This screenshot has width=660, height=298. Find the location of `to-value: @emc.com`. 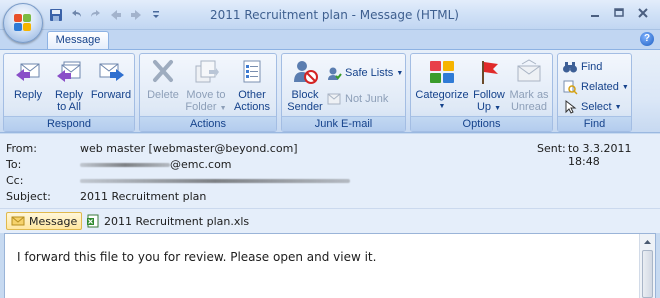

to-value: @emc.com is located at coordinates (156, 164).